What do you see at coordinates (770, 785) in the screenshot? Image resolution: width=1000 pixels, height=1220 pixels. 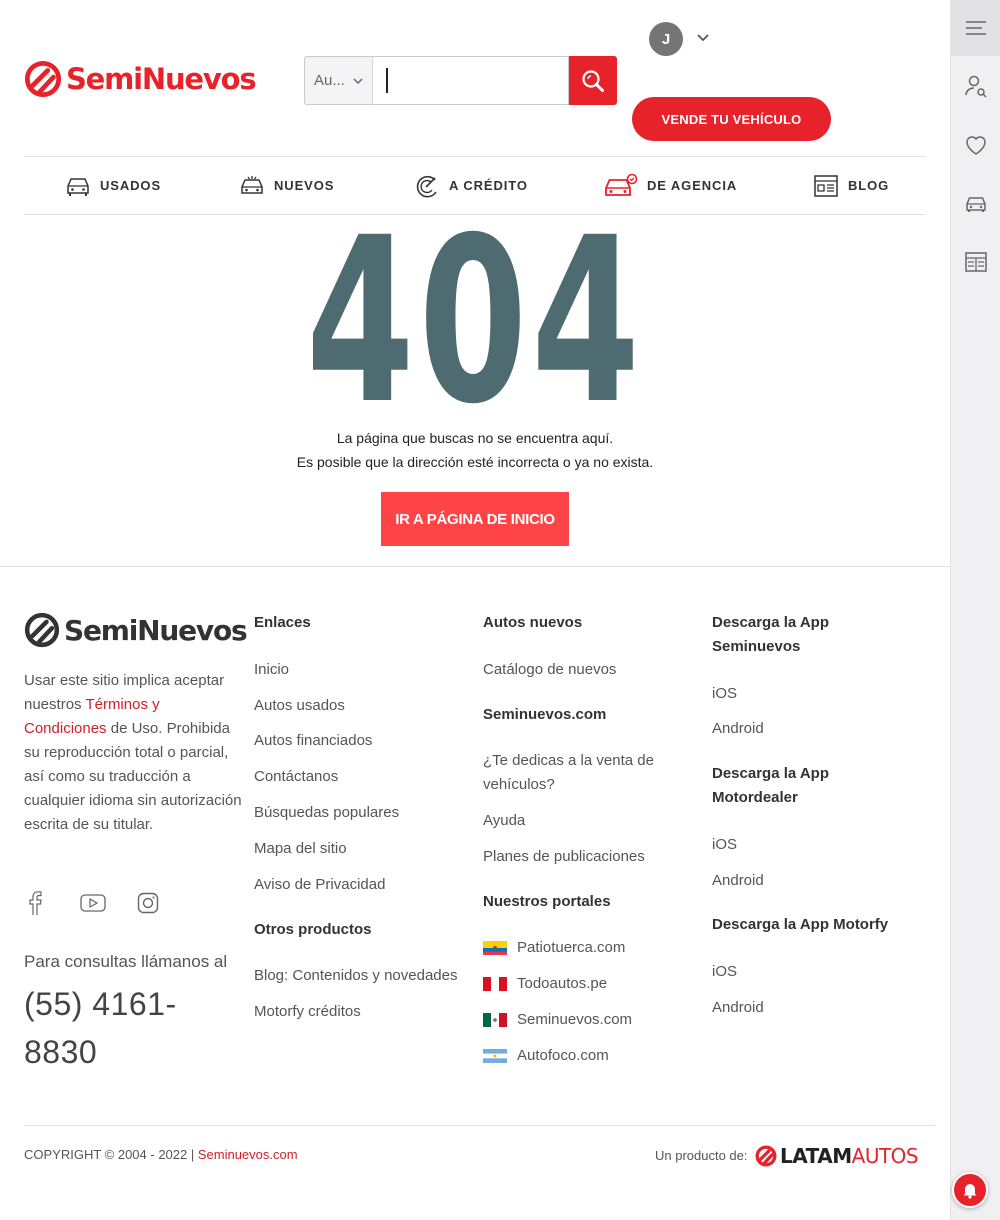 I see `app-motordealer-heading: Descarga la App Motordealer` at bounding box center [770, 785].